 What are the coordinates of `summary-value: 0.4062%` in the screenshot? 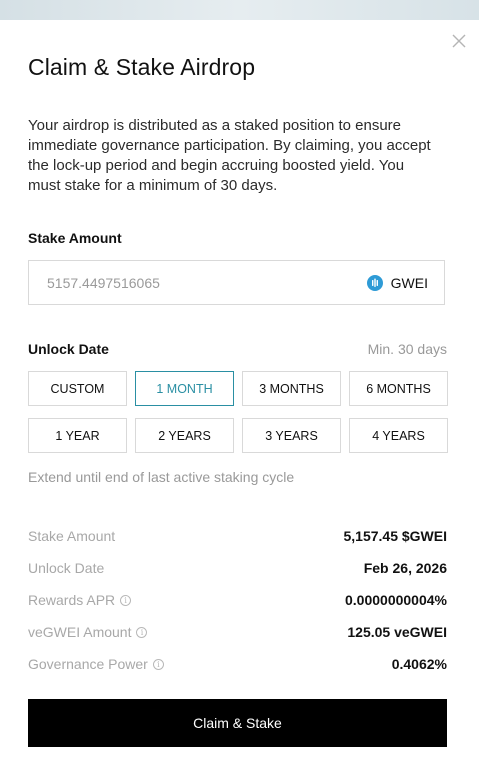 It's located at (419, 664).